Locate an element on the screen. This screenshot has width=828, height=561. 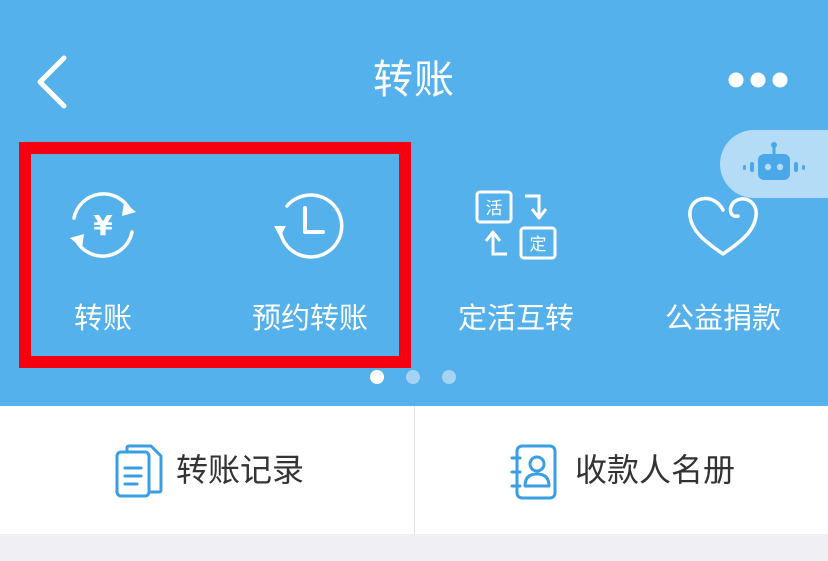
pager-dots is located at coordinates (415, 378).